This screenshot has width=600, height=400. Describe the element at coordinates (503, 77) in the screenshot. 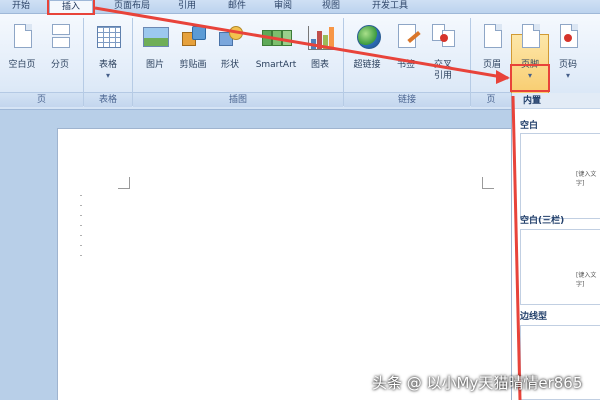

I see `arrowhead-icon` at that location.